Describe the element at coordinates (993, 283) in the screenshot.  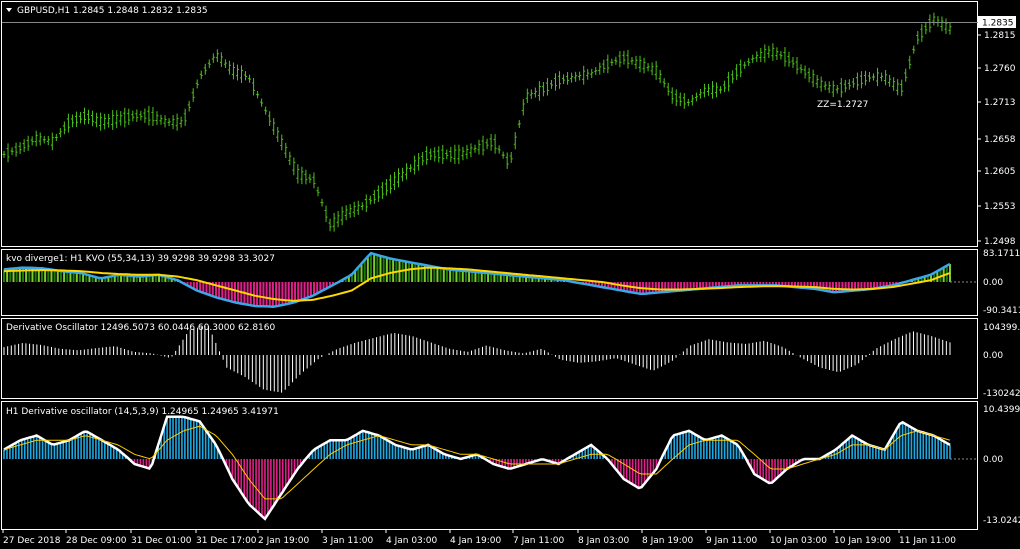
I see `kvo-y-tick: 0.00` at that location.